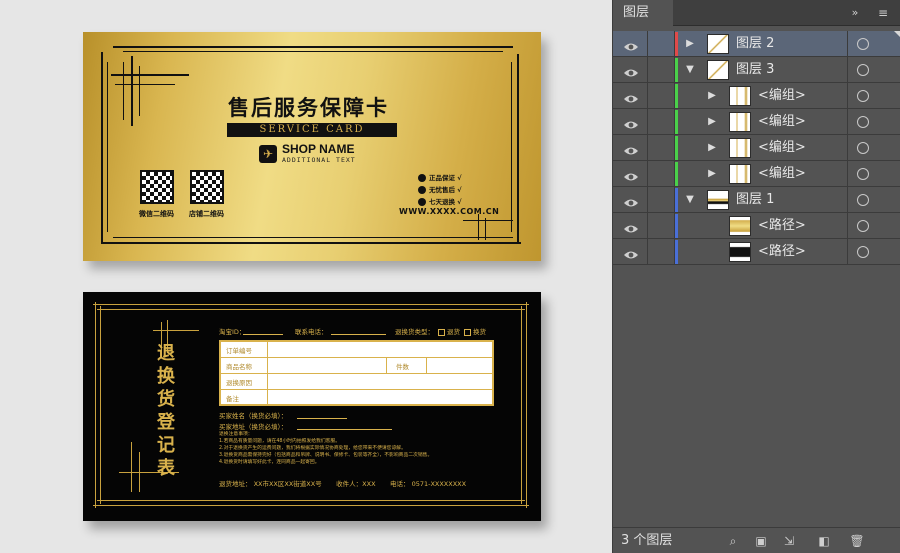 The height and width of the screenshot is (553, 900). I want to click on layer-thumbnail, so click(740, 148).